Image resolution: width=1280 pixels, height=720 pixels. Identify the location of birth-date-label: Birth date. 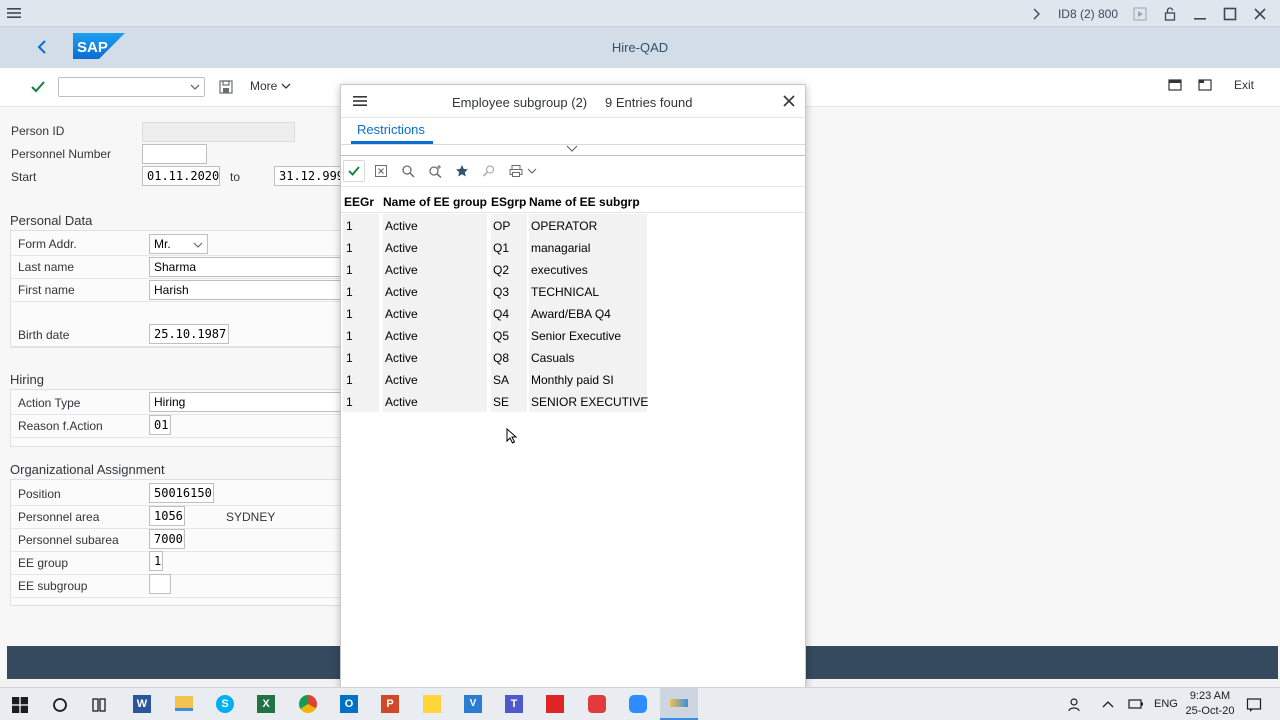
(44, 335).